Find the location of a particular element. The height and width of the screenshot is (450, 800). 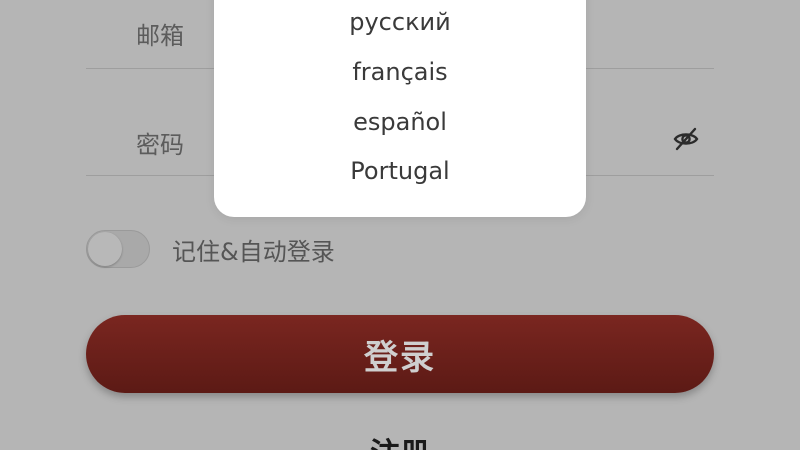

toggle-knob is located at coordinates (105, 249).